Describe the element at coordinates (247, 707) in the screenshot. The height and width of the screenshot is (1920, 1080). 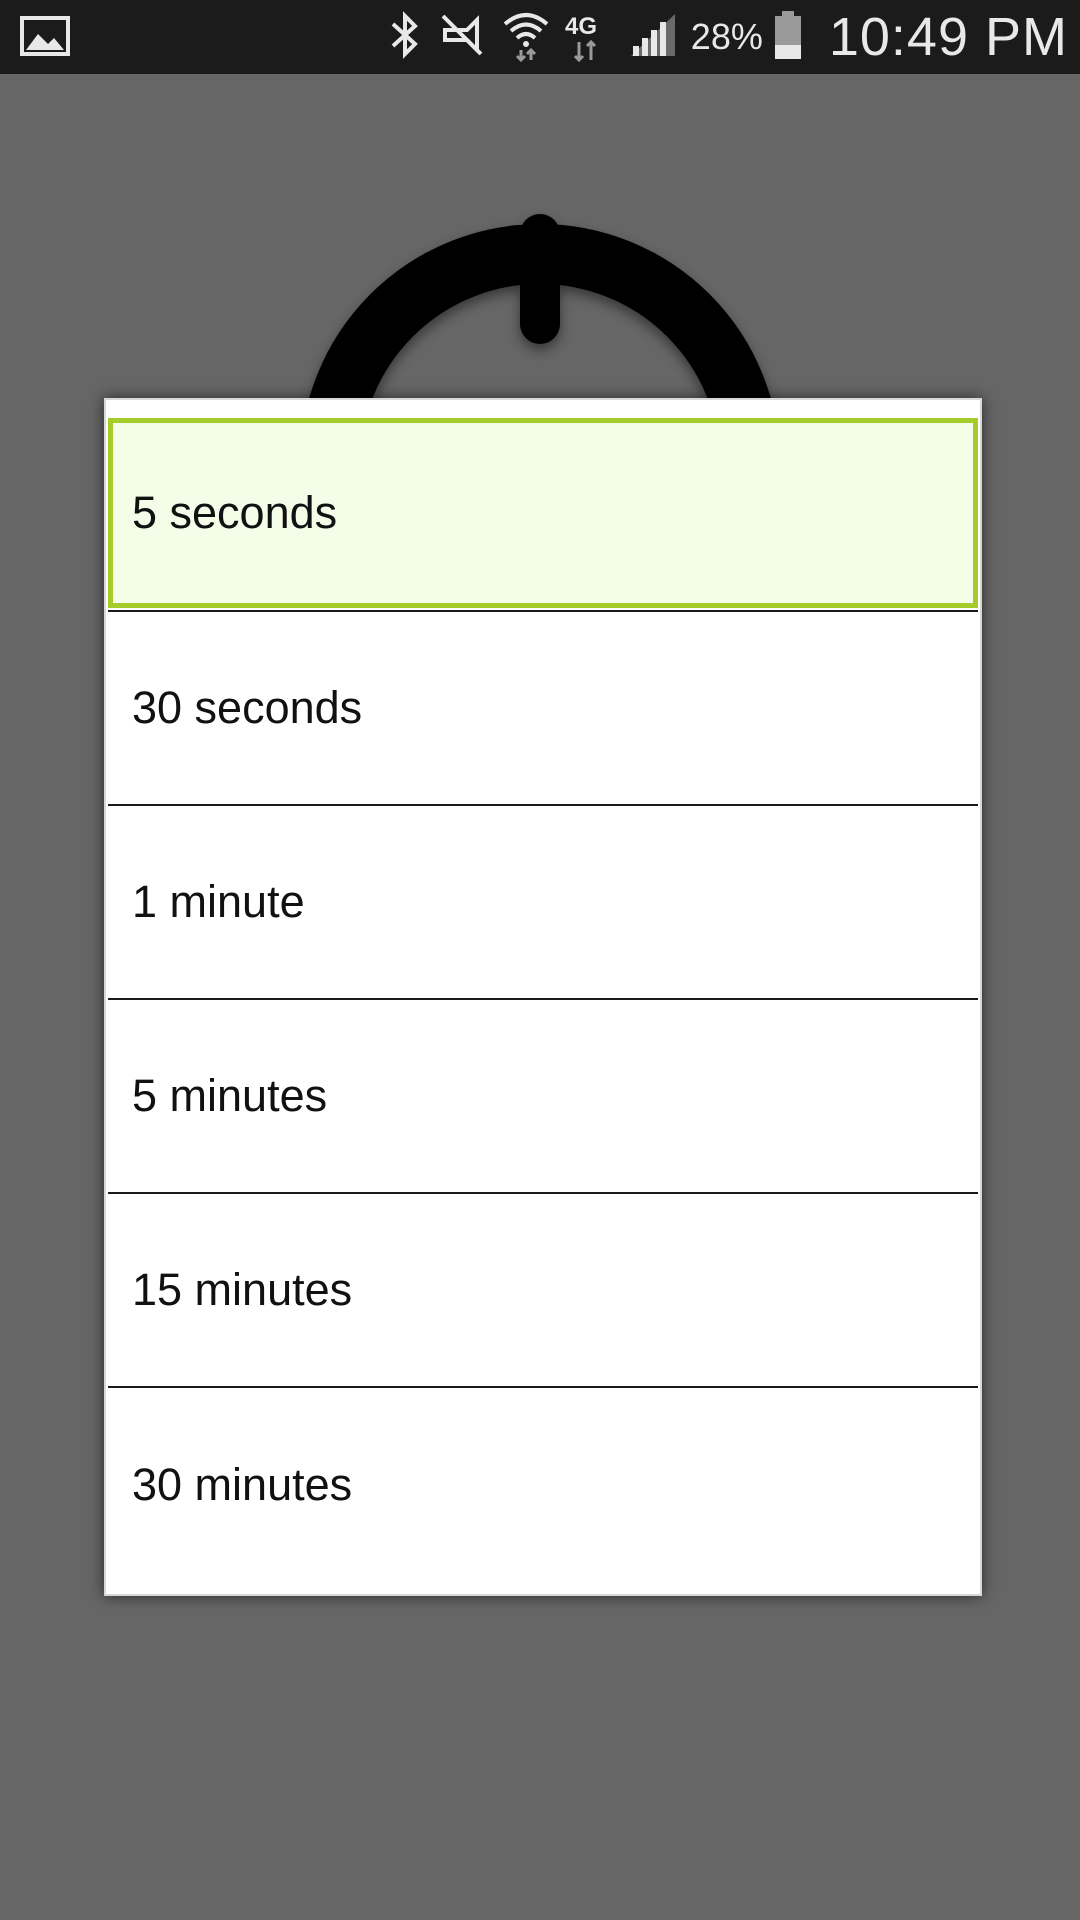
I see `option-label: 30 seconds` at that location.